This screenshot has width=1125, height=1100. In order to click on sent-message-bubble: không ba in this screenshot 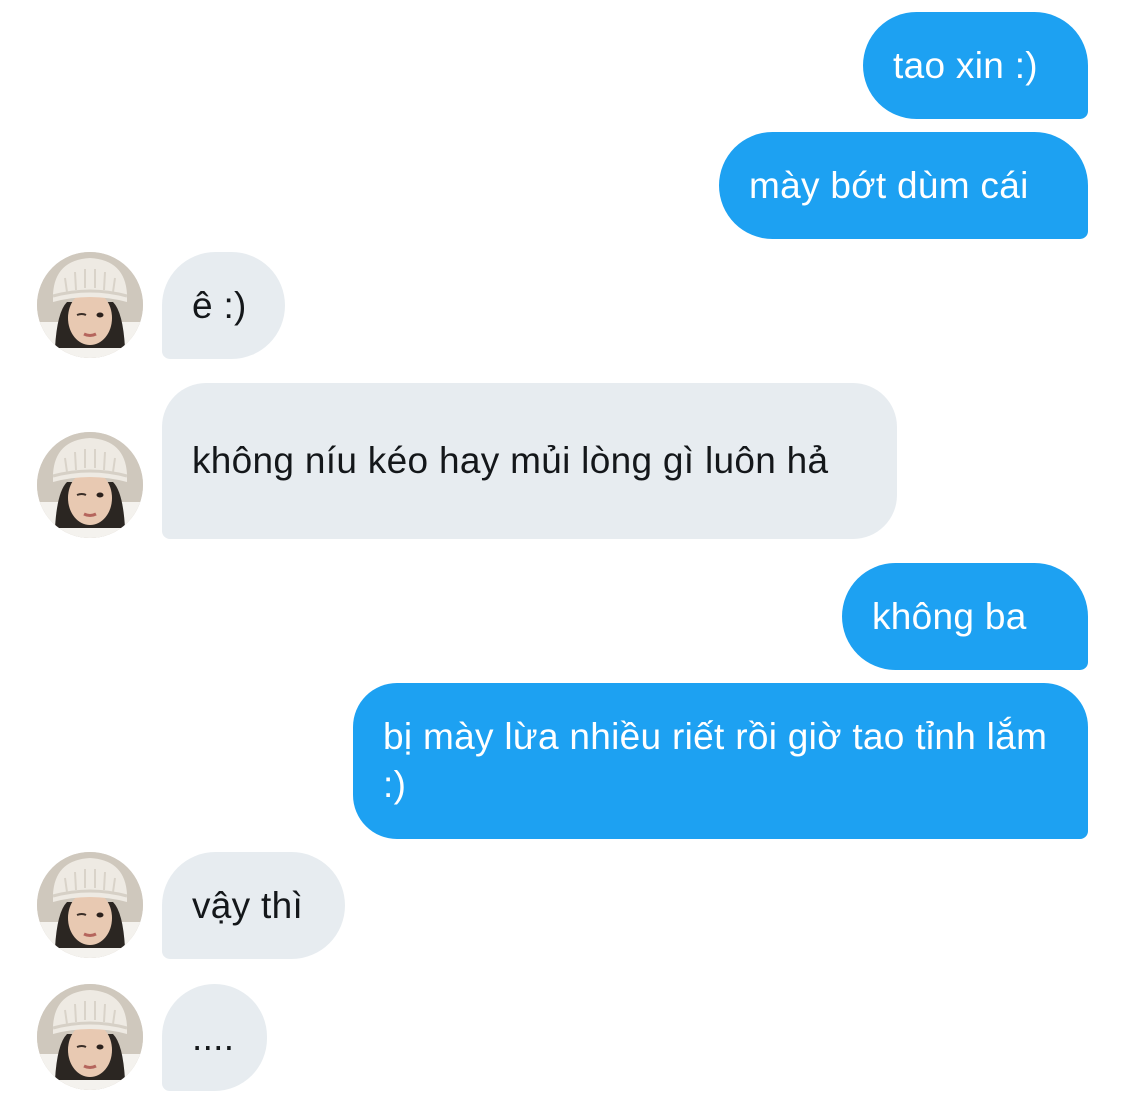, I will do `click(965, 616)`.